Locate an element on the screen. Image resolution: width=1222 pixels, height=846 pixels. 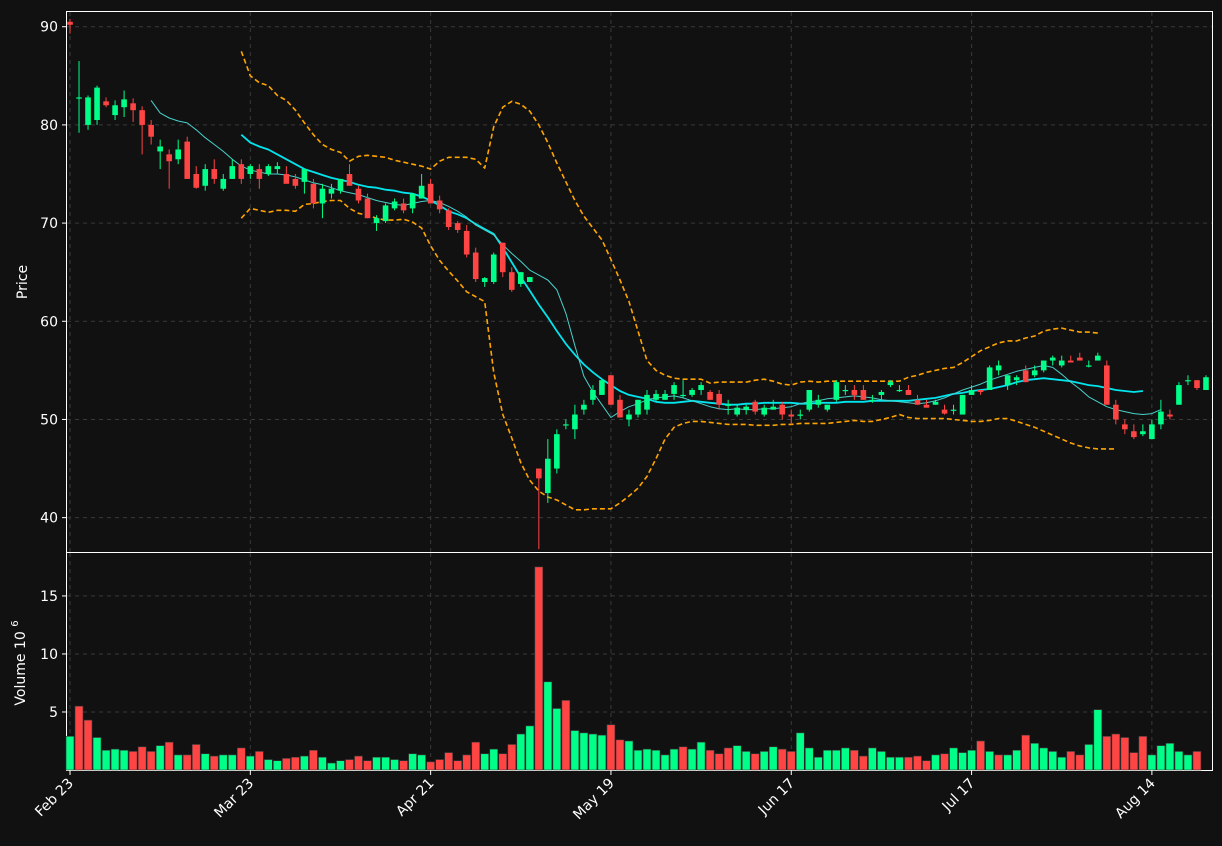
price-axis-label: Price is located at coordinates (23, 282).